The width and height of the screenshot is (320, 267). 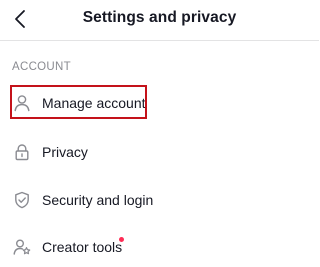 I want to click on person-star-icon, so click(x=22, y=247).